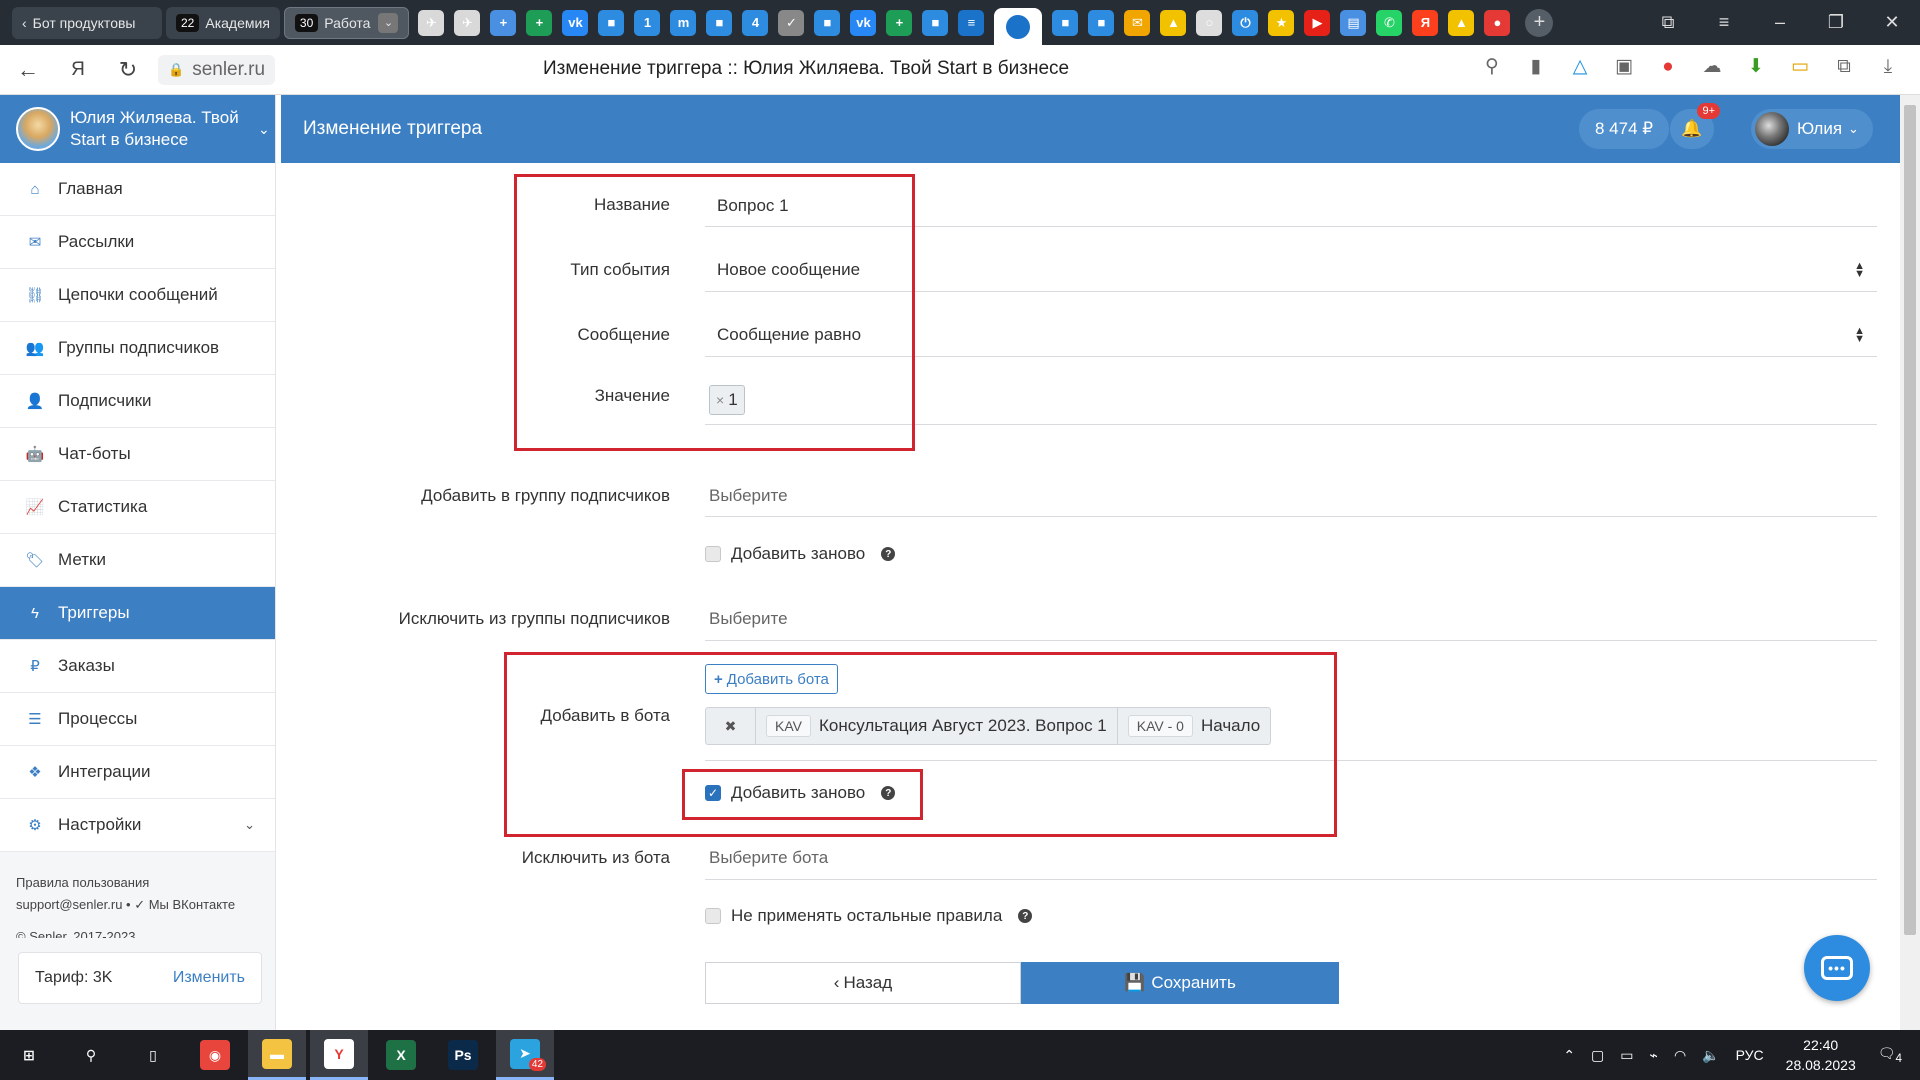  I want to click on sidebar-item-7: 🏷 Метки, so click(137, 560).